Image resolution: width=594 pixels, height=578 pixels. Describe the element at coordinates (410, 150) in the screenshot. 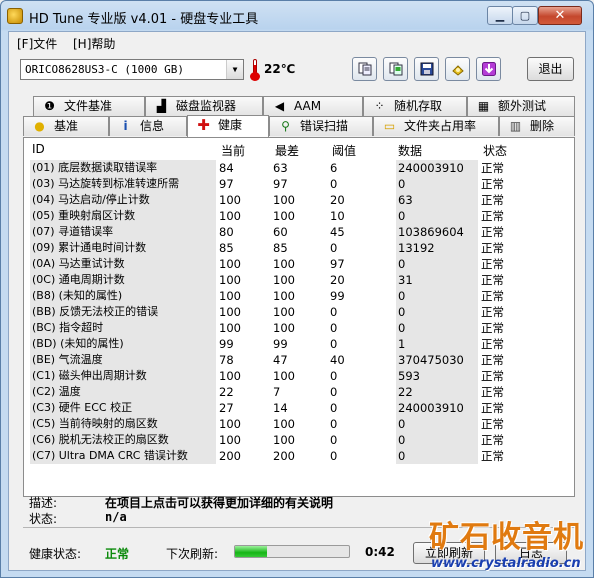

I see `col-data: 数据` at that location.